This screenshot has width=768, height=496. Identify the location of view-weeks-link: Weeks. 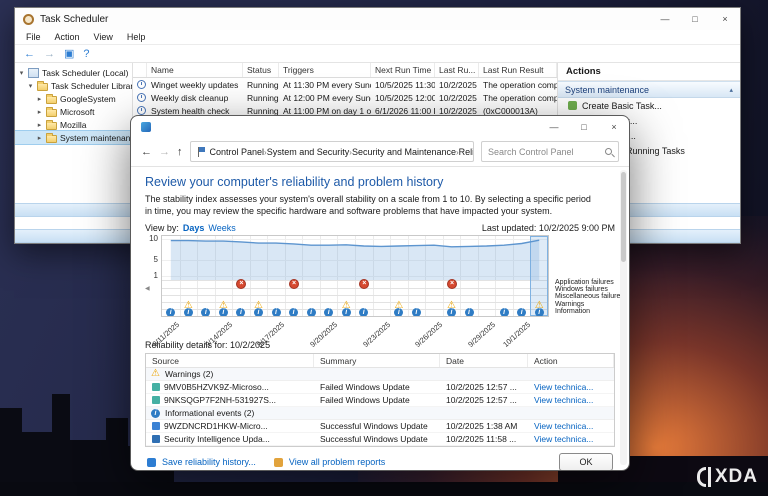
(221, 228).